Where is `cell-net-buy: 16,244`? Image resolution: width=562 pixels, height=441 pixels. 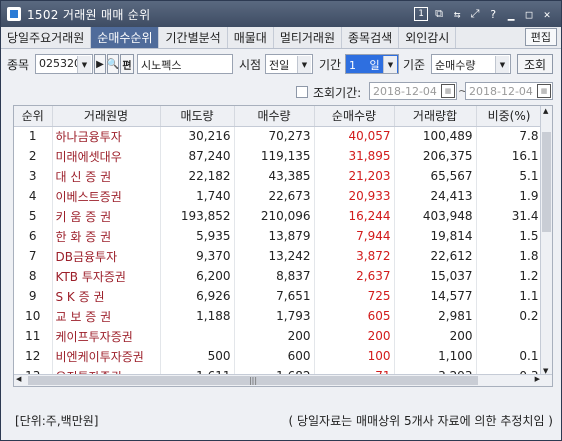 cell-net-buy: 16,244 is located at coordinates (354, 216).